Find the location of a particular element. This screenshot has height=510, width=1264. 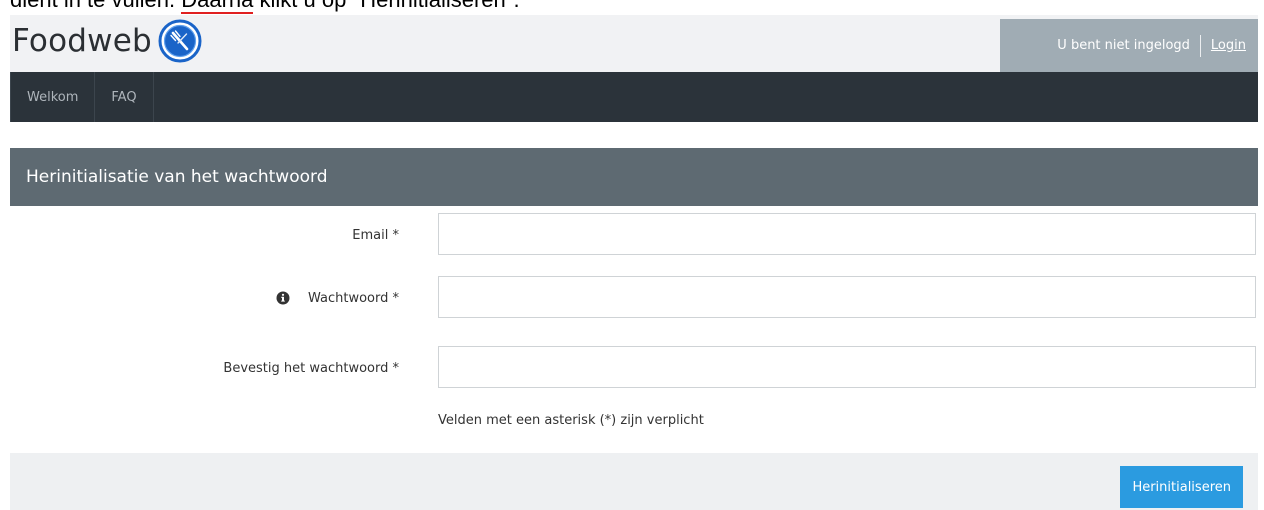

confirm-password-label-text: Bevestig het wachtwoord * is located at coordinates (311, 368).